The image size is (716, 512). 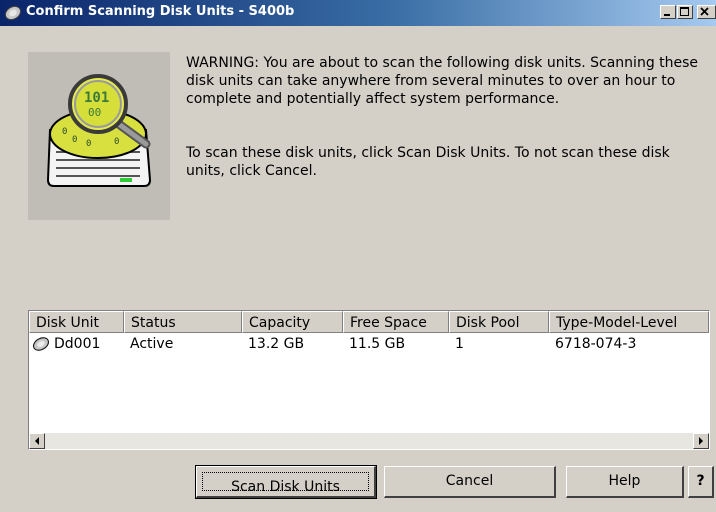 I want to click on whats-this-button: ?, so click(x=701, y=482).